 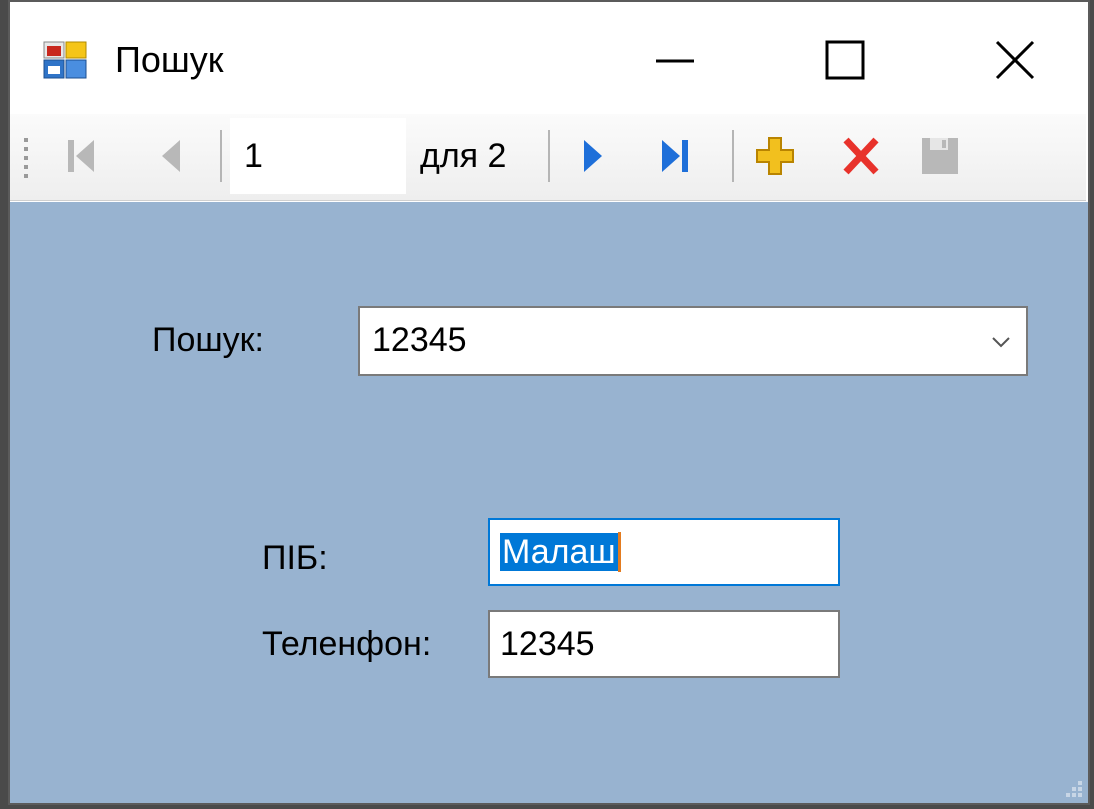 What do you see at coordinates (861, 156) in the screenshot?
I see `delete-icon` at bounding box center [861, 156].